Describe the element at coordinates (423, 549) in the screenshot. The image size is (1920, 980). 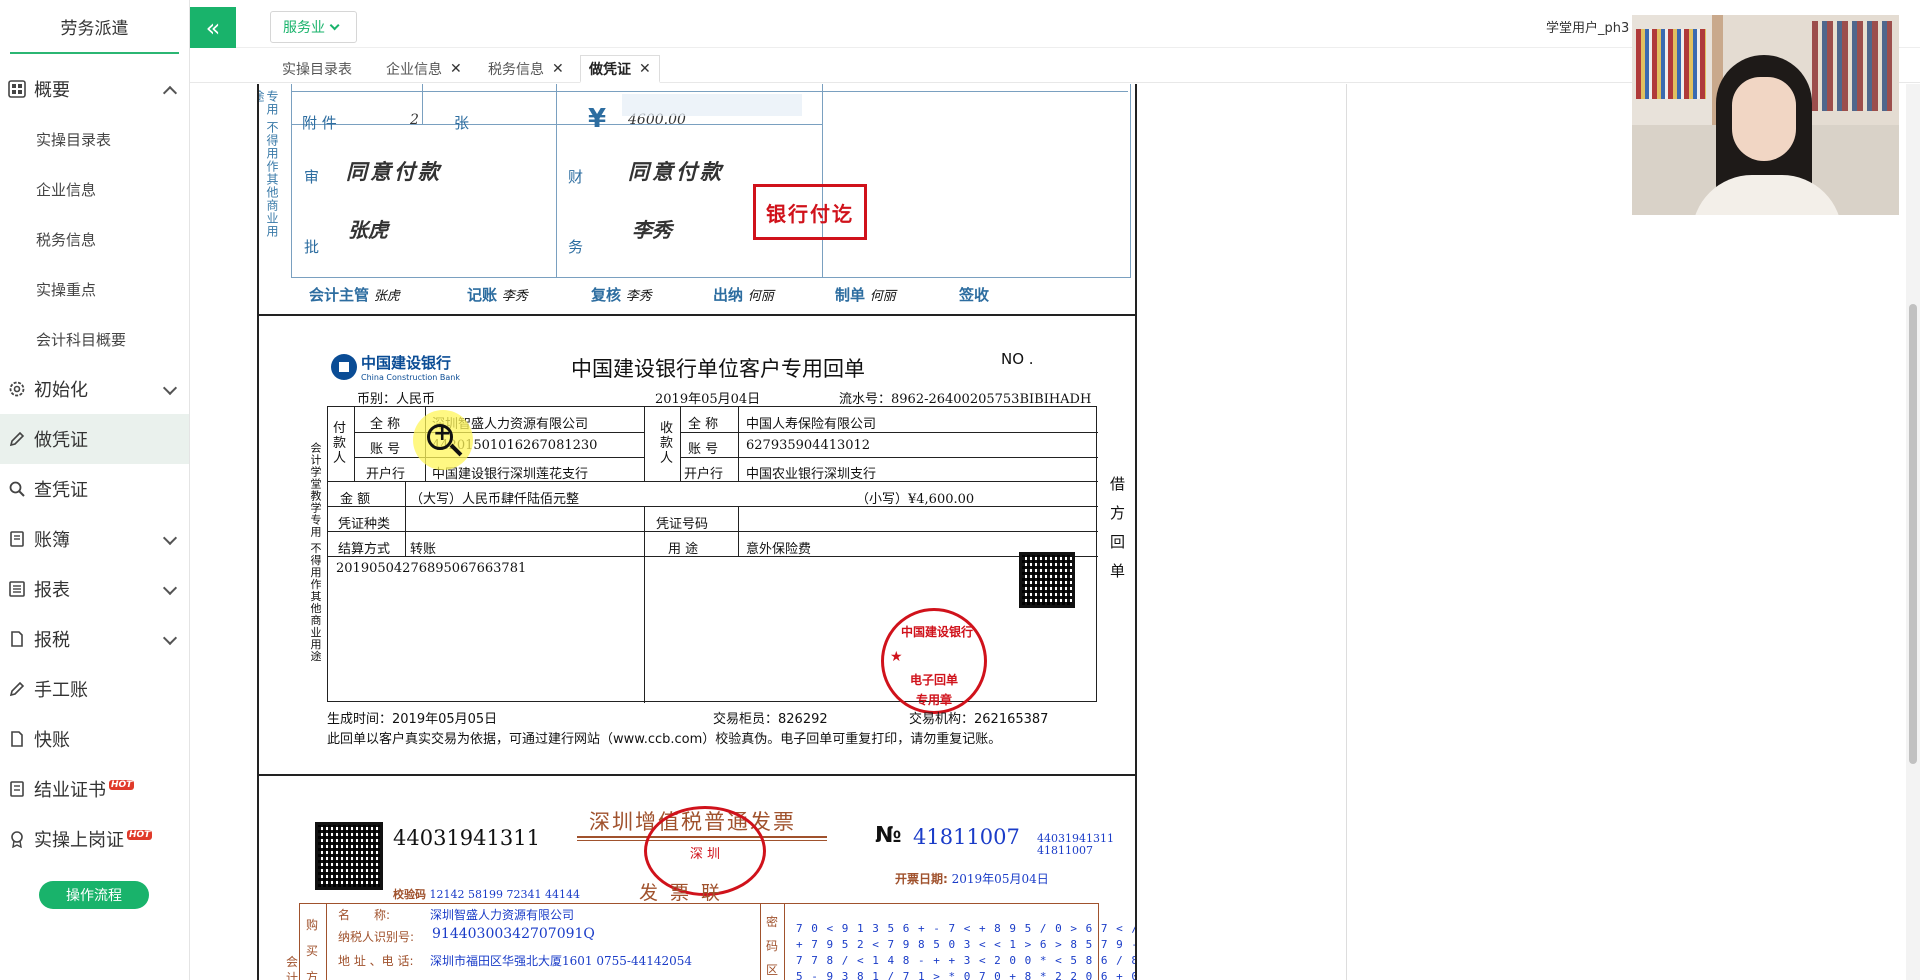
I see `settle-value: 转账` at that location.